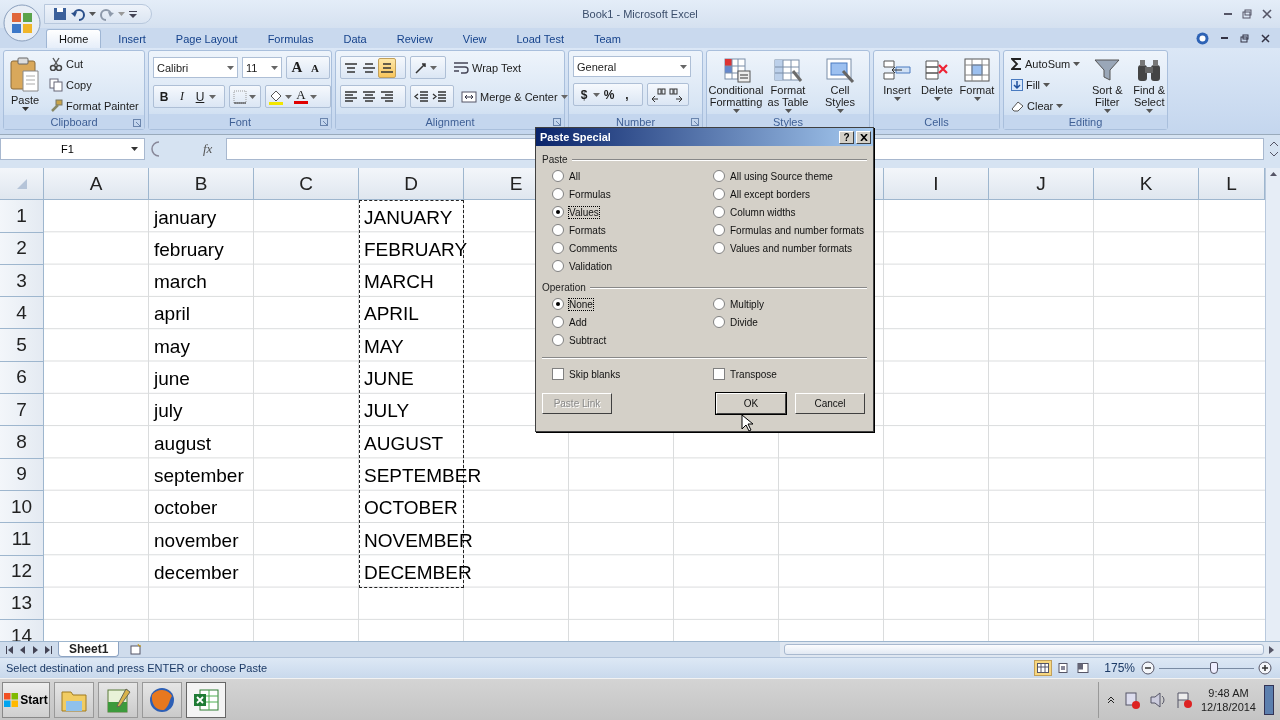  What do you see at coordinates (168, 411) in the screenshot?
I see `cell-text: july` at bounding box center [168, 411].